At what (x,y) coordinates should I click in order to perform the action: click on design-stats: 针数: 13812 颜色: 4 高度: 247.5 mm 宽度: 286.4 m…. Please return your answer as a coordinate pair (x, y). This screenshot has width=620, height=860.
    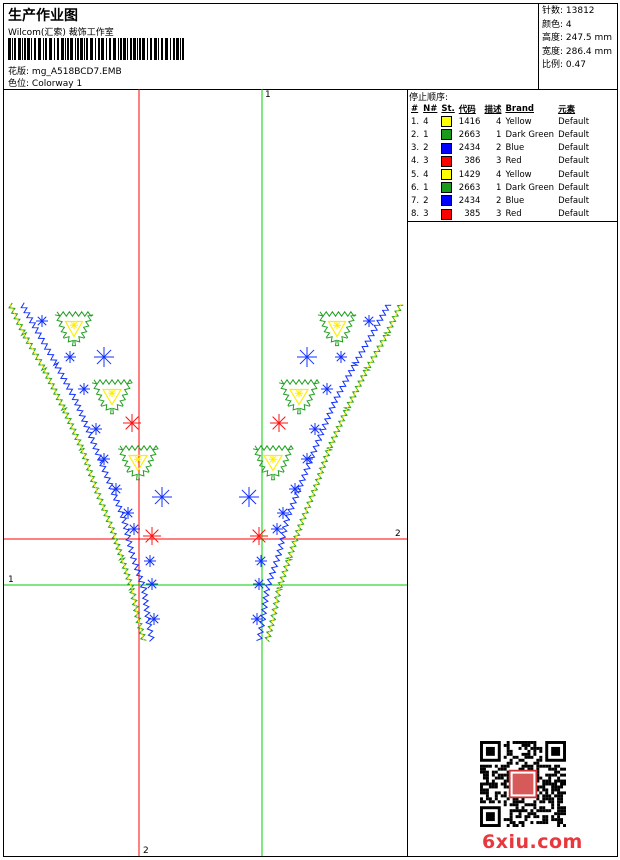
    Looking at the image, I should click on (577, 46).